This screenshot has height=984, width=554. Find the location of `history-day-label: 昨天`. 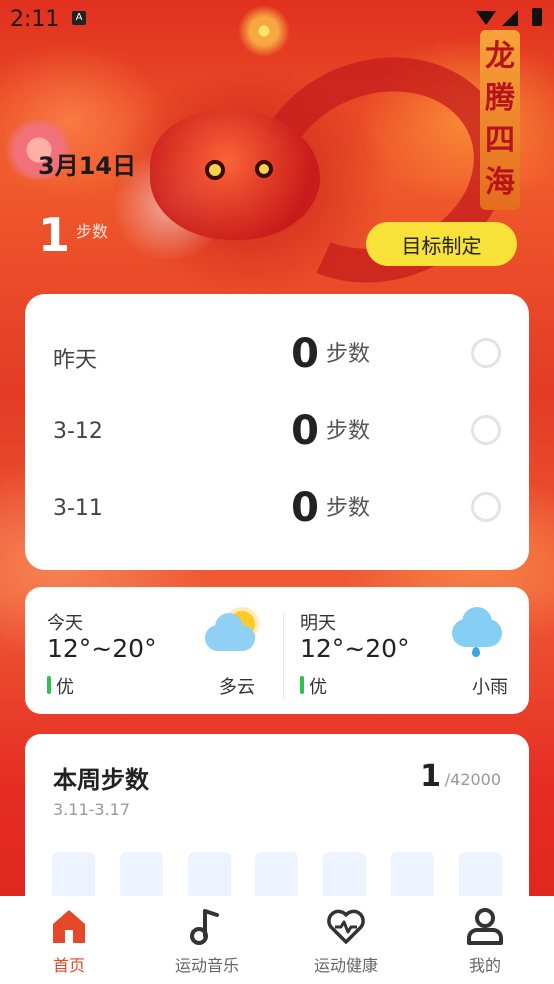

history-day-label: 昨天 is located at coordinates (75, 360).